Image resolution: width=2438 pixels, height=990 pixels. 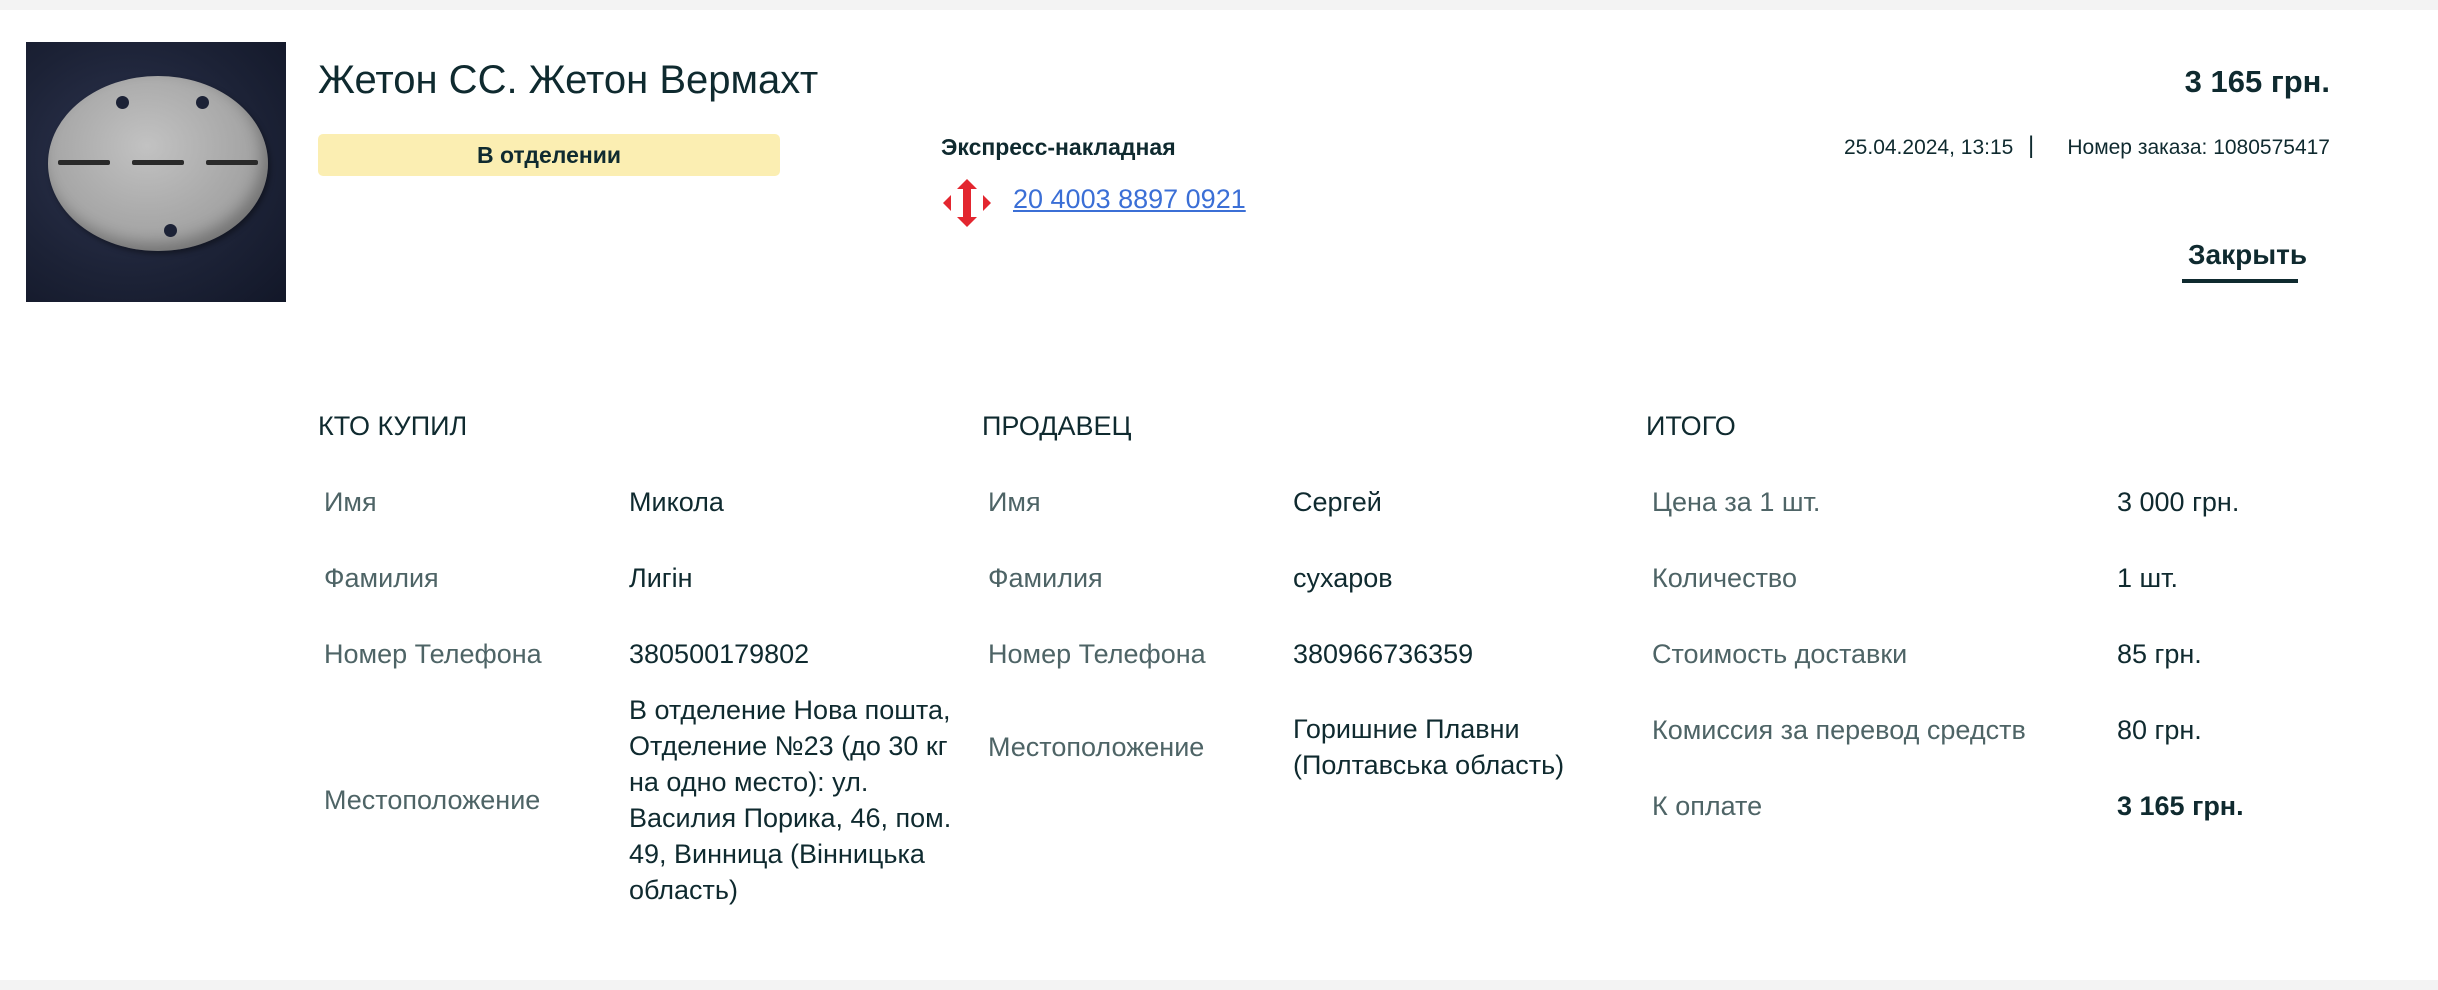 I want to click on buyer-phone-label: Номер Телефона, so click(x=433, y=653).